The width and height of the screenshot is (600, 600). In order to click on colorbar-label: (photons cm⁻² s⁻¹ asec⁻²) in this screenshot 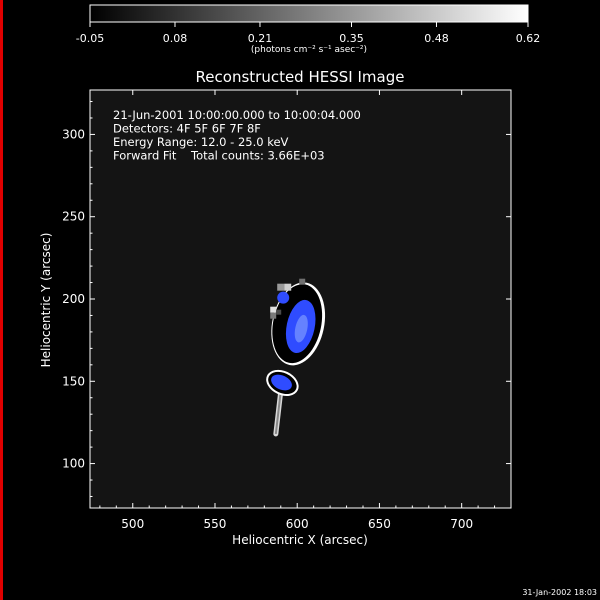, I will do `click(309, 50)`.